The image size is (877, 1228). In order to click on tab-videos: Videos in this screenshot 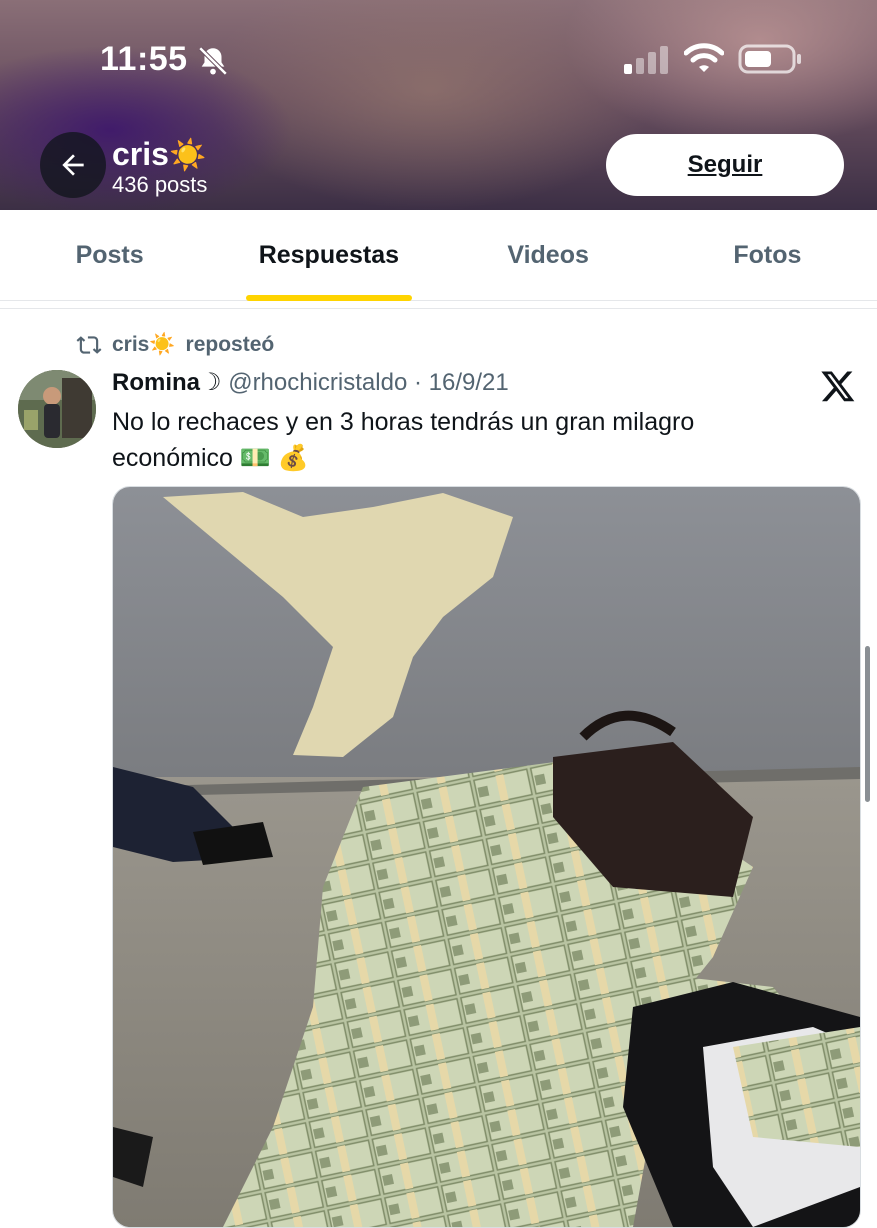, I will do `click(548, 255)`.